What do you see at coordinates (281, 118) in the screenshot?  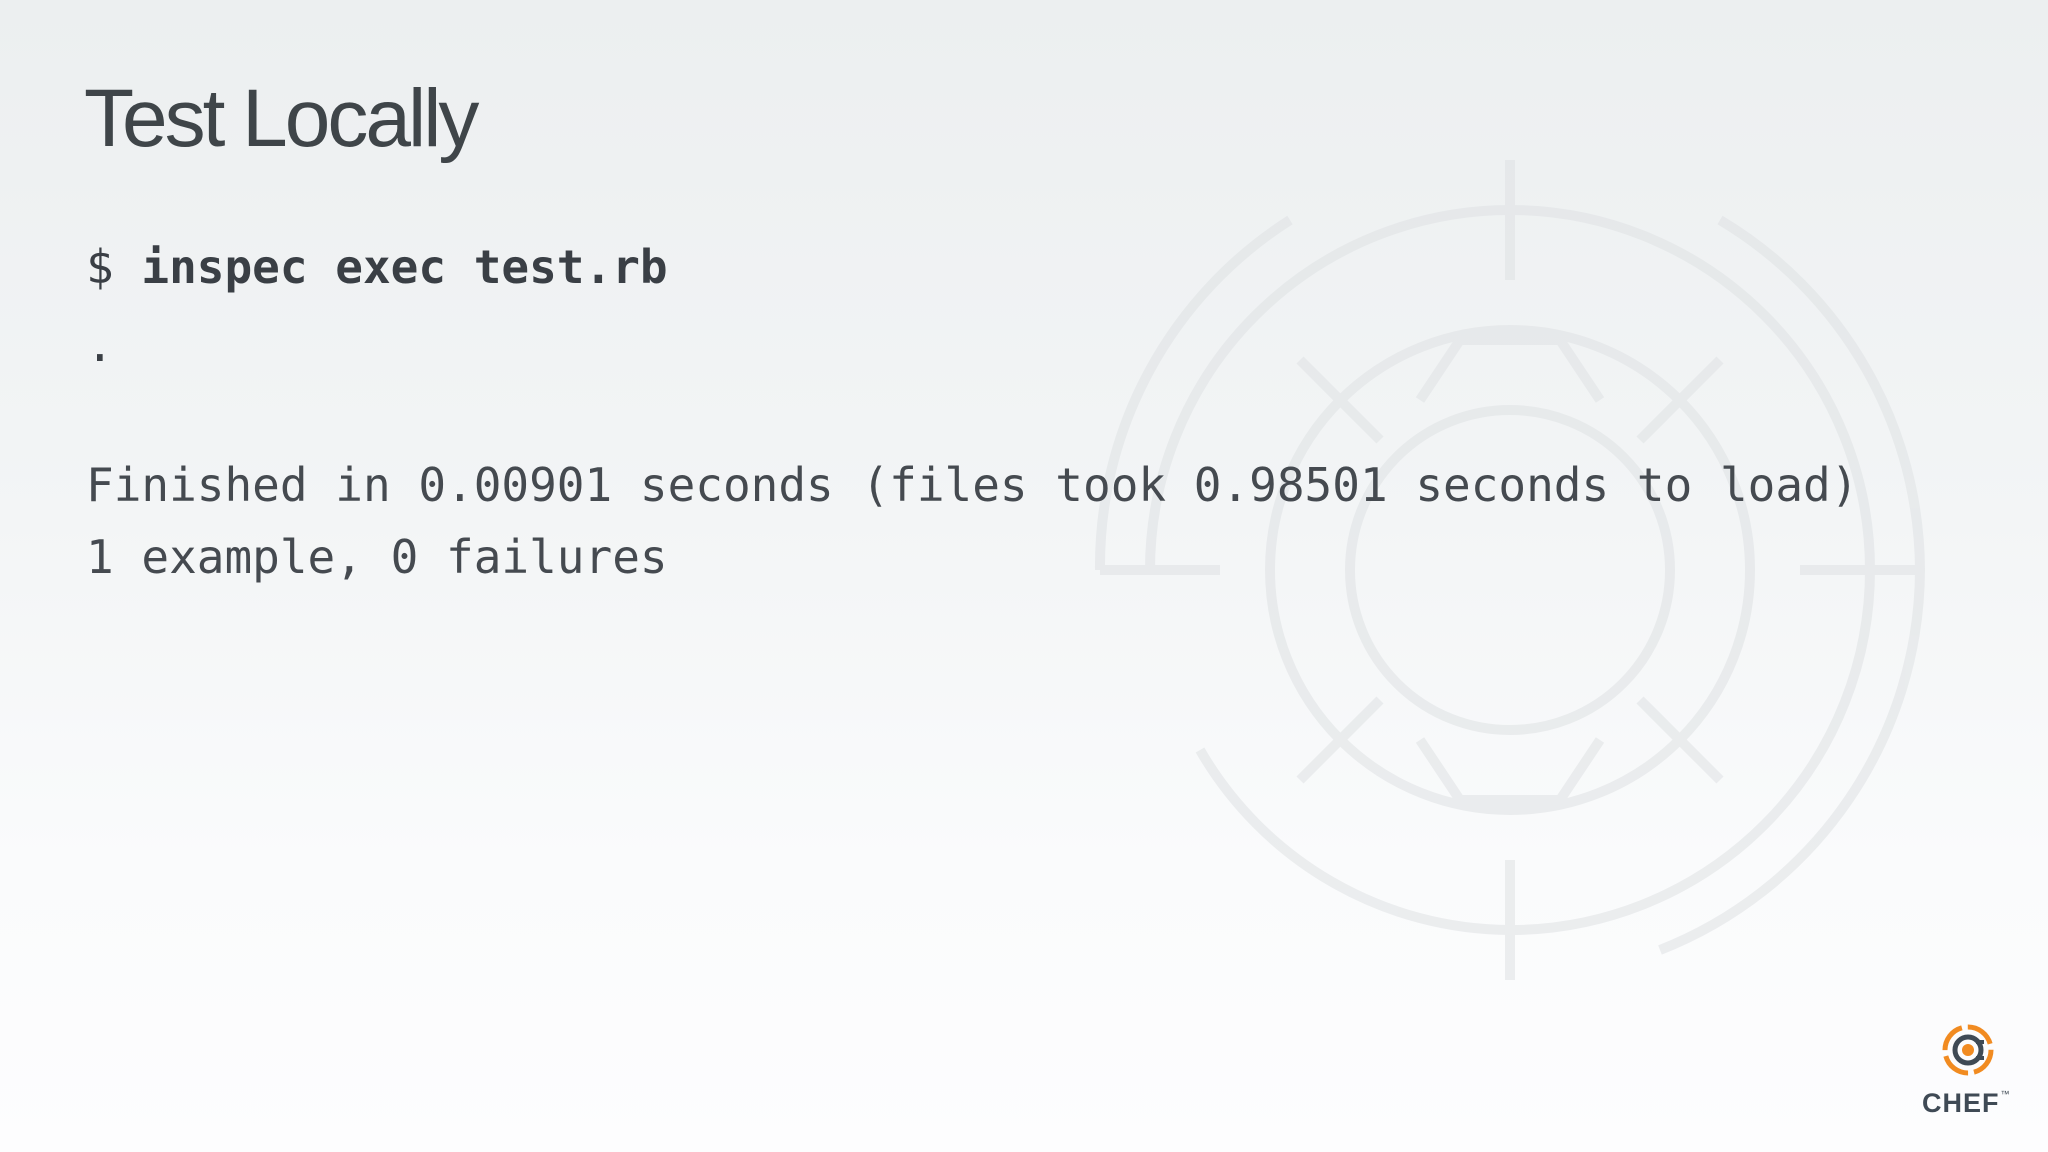 I see `slide-title: Test Locally` at bounding box center [281, 118].